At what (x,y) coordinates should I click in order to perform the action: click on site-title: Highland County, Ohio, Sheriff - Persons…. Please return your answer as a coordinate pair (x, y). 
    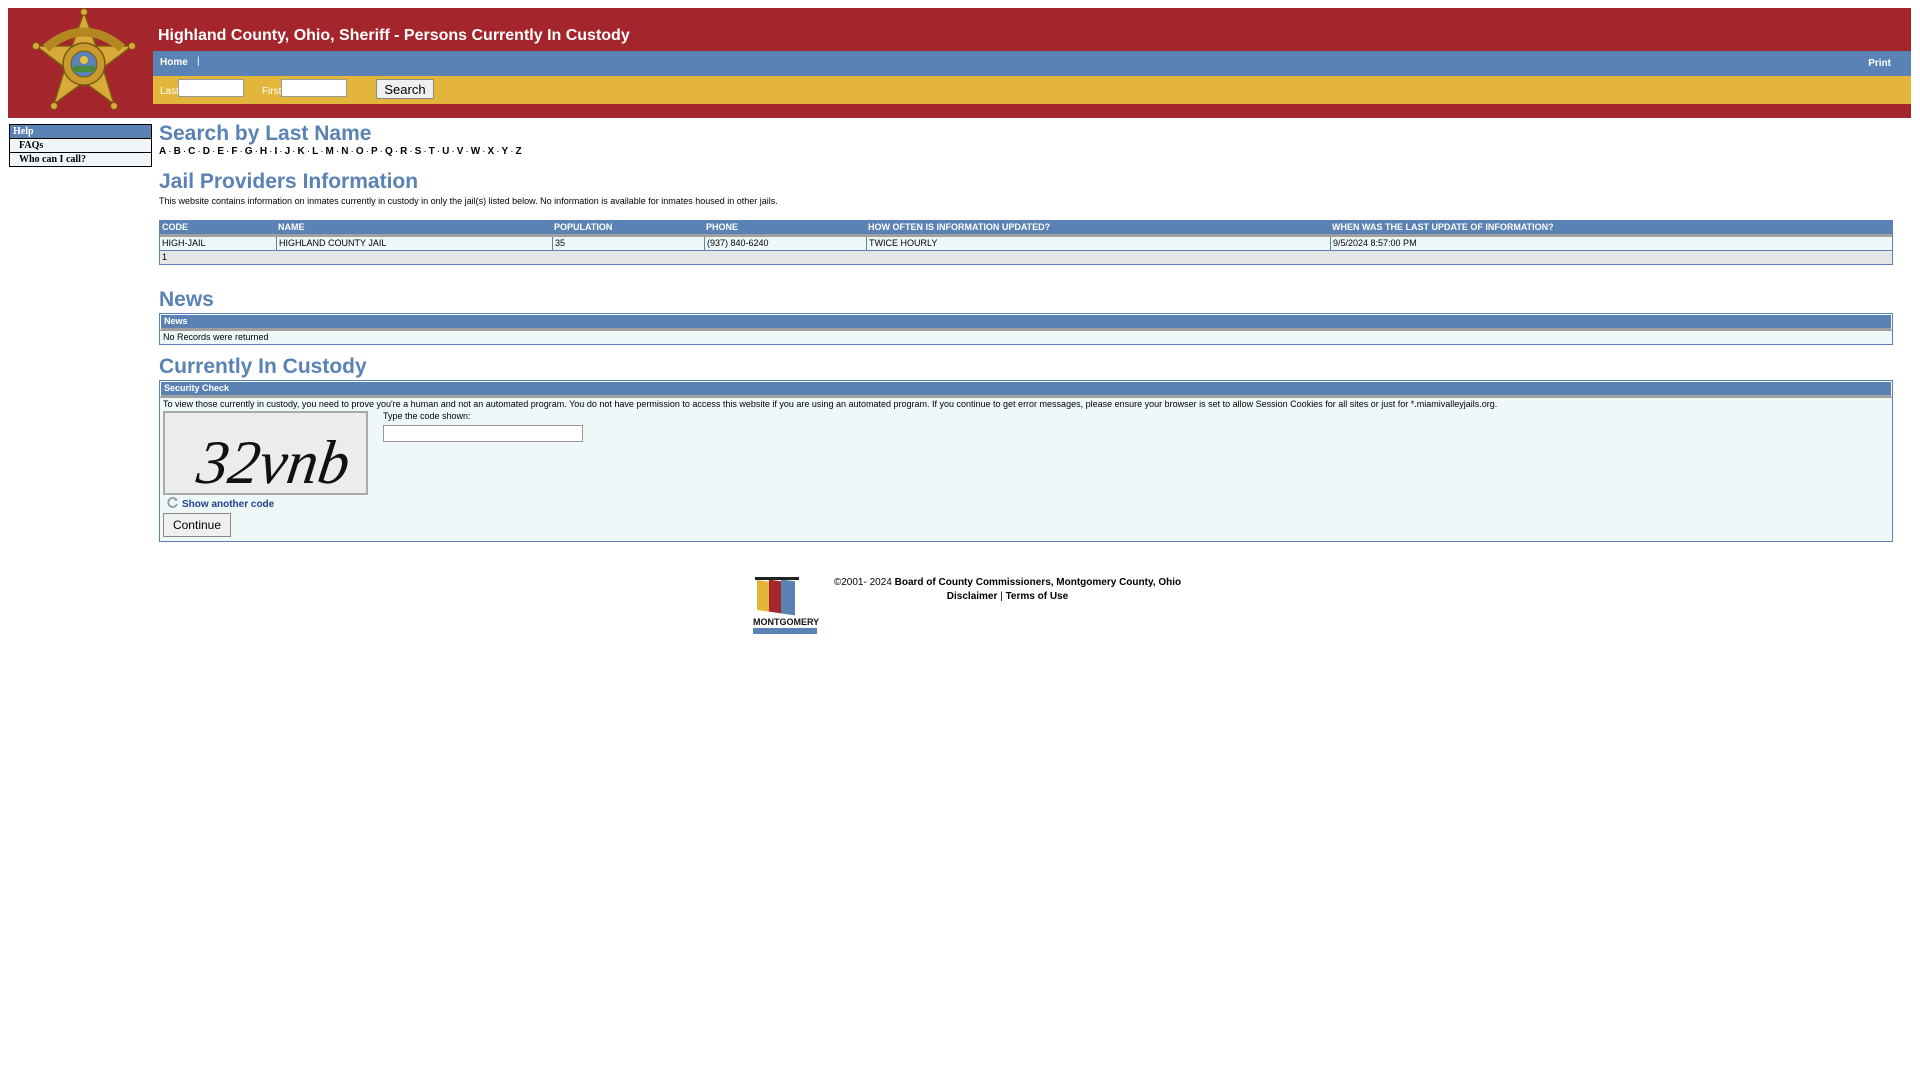
    Looking at the image, I should click on (394, 35).